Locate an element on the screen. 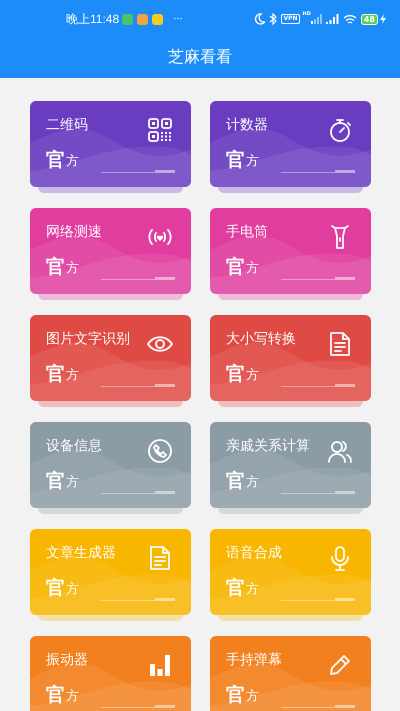  tool-card: 计数器 官 方 is located at coordinates (290, 144).